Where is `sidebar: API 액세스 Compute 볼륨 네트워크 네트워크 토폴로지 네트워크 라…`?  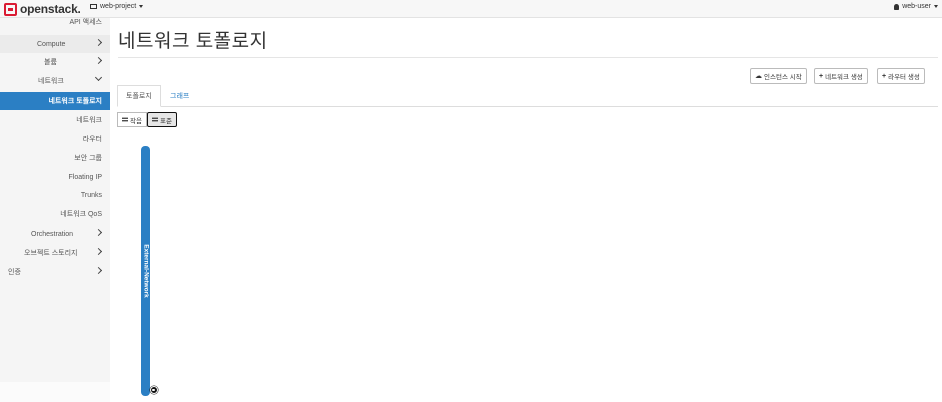 sidebar: API 액세스 Compute 볼륨 네트워크 네트워크 토폴로지 네트워크 라… is located at coordinates (55, 210).